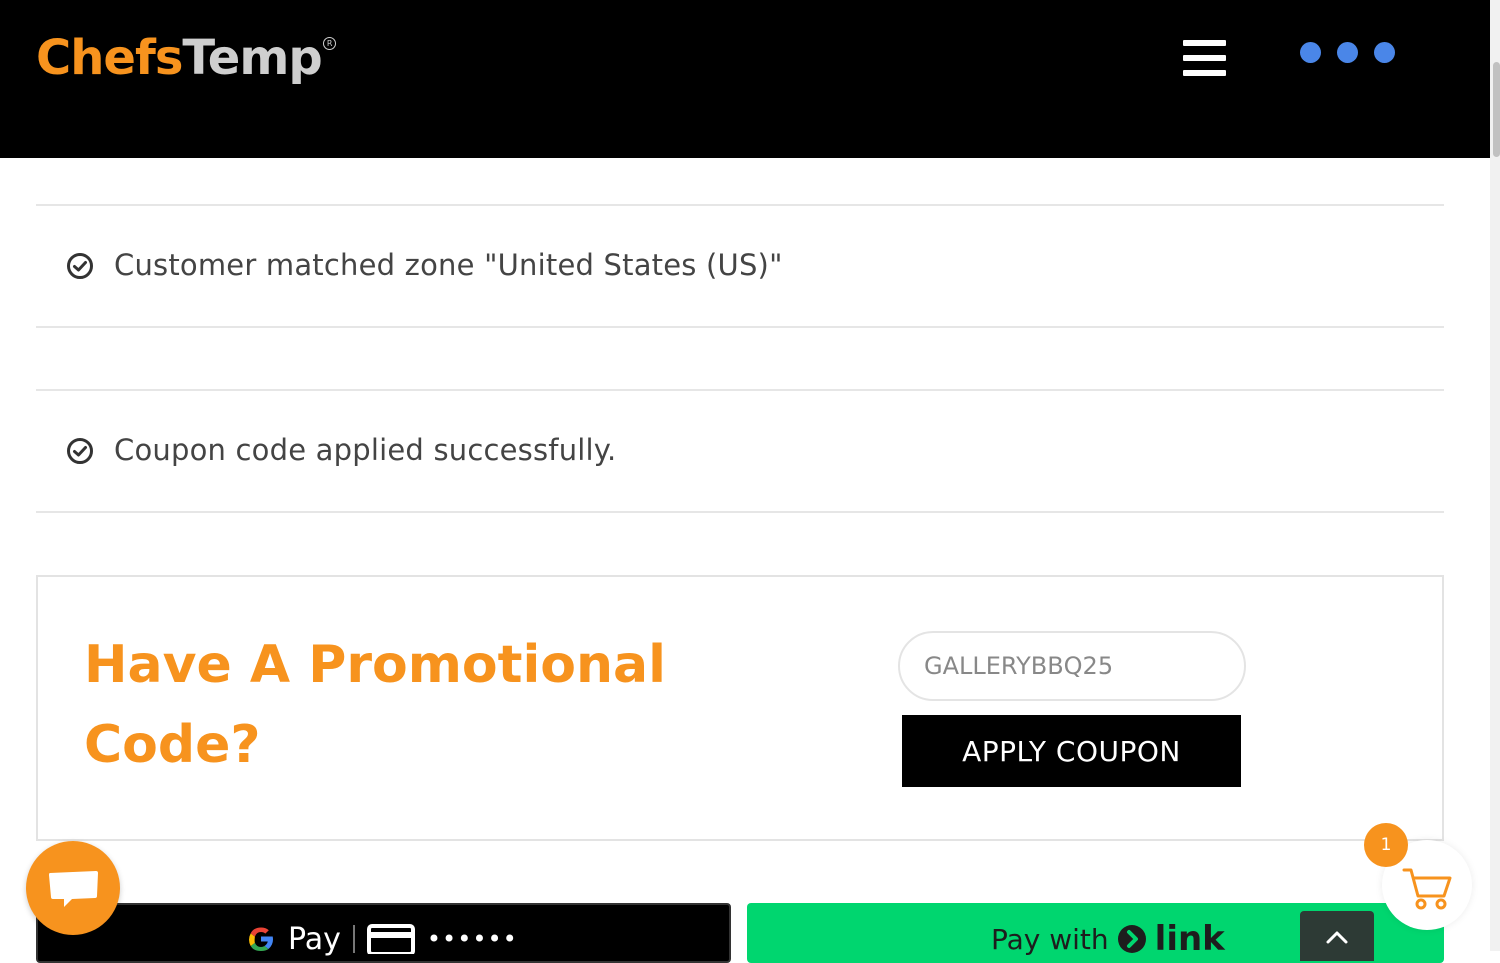 The image size is (1500, 963). What do you see at coordinates (314, 939) in the screenshot?
I see `gpay-label: Pay` at bounding box center [314, 939].